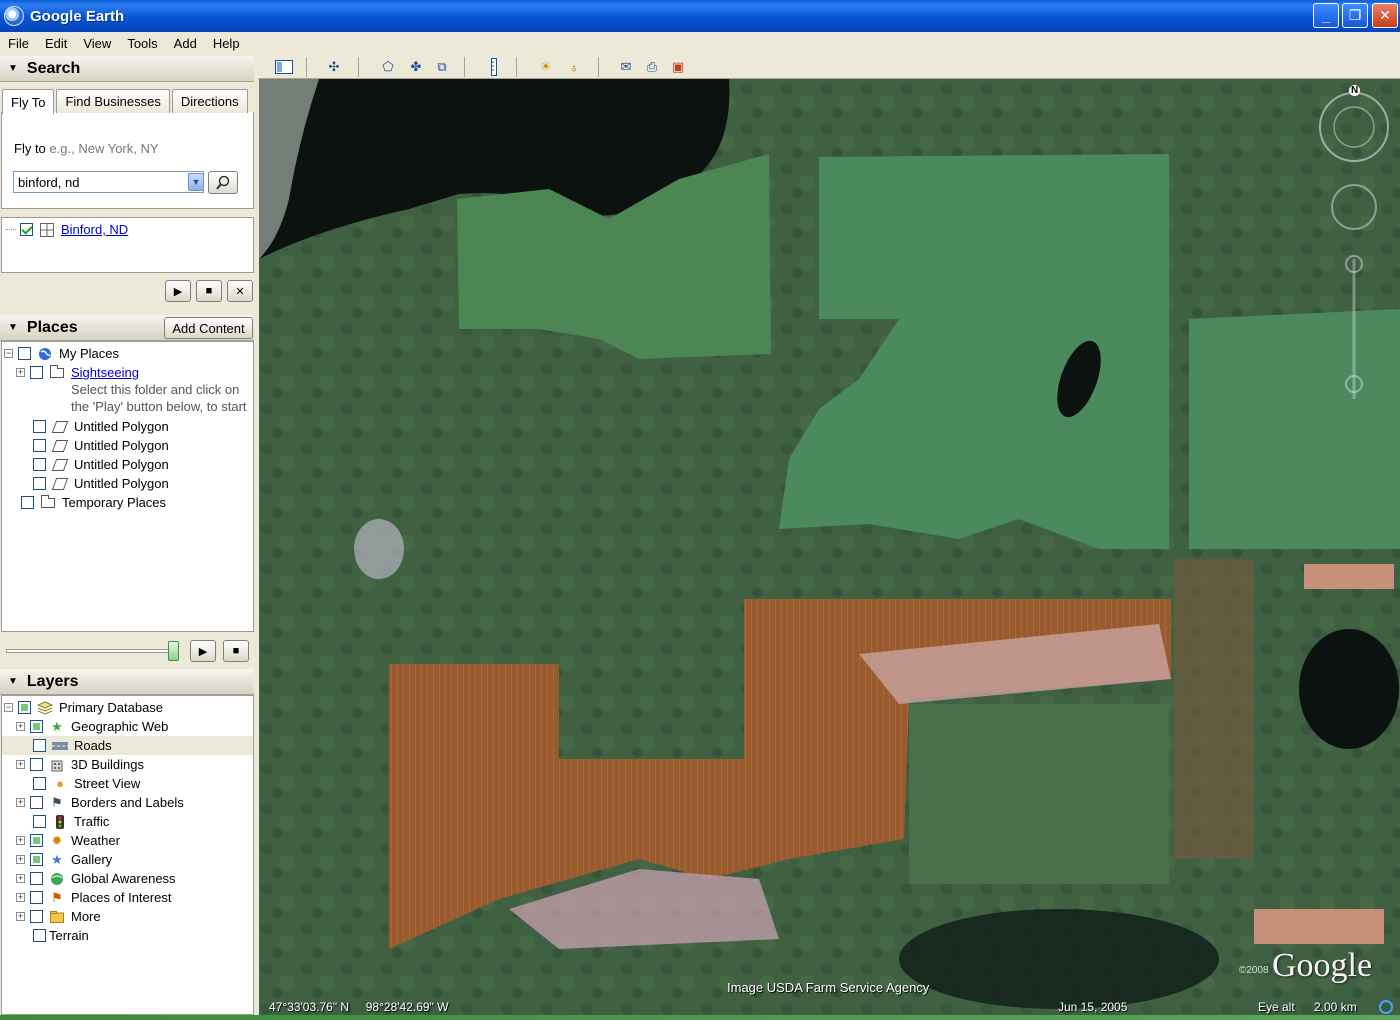 The height and width of the screenshot is (1020, 1400). Describe the element at coordinates (284, 67) in the screenshot. I see `toggle-sidebar-icon` at that location.